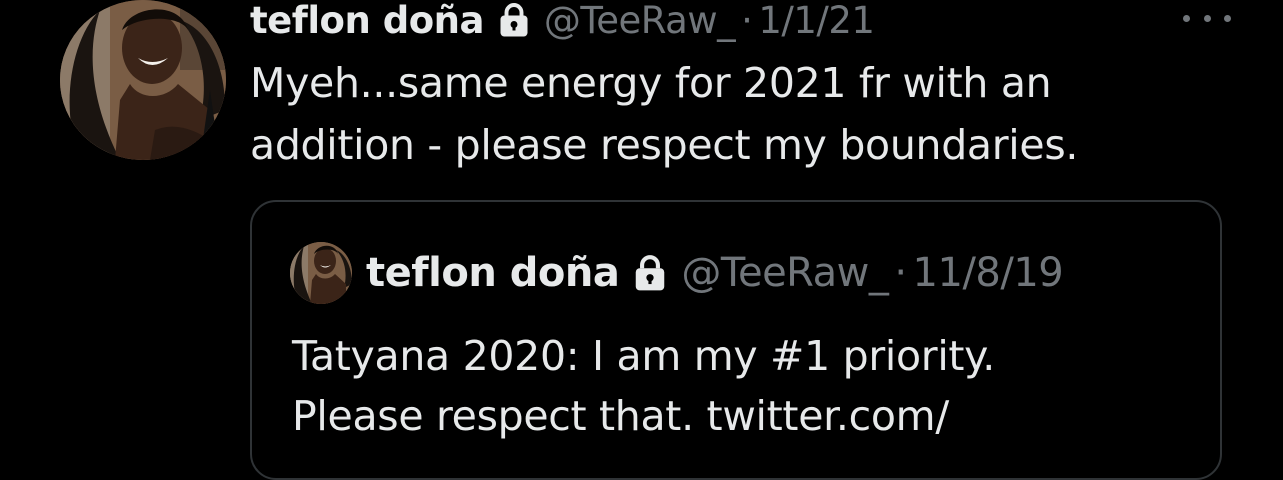  I want to click on quoted-tweet-text-line: Please respect that. twitter.com/, so click(620, 416).